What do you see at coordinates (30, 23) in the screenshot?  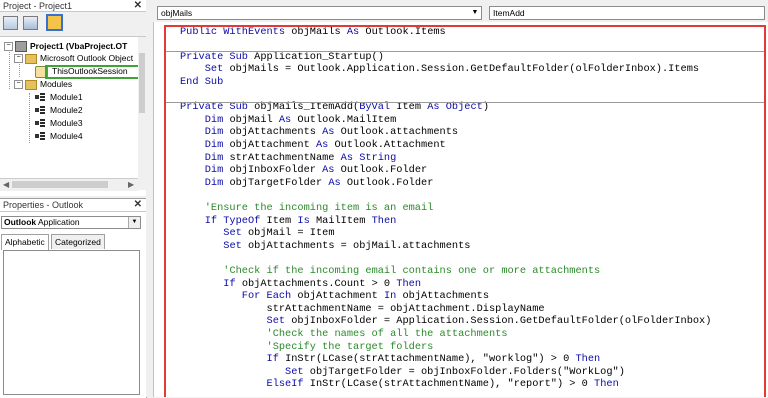 I see `view-object-icon` at bounding box center [30, 23].